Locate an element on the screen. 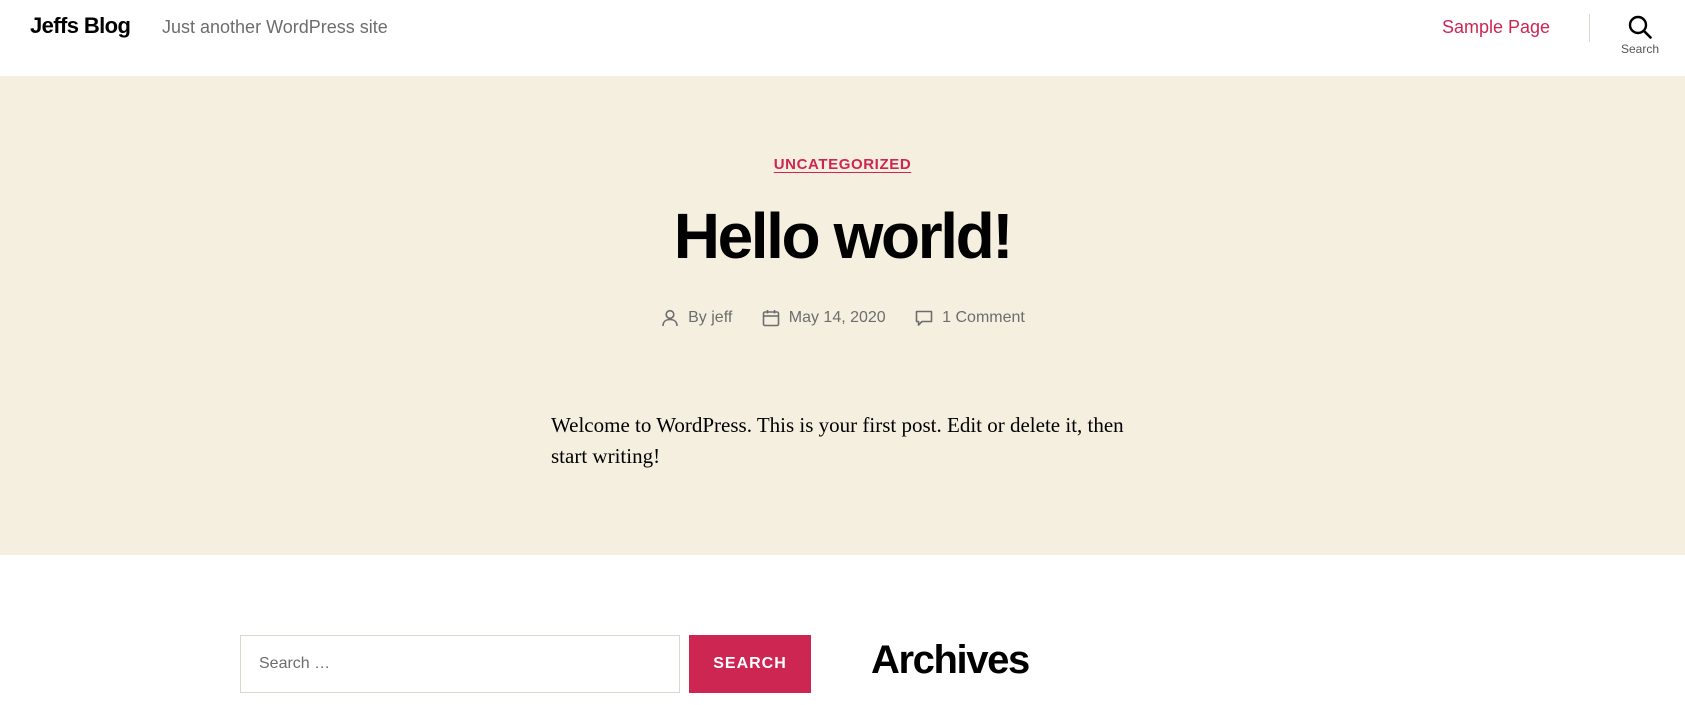 This screenshot has width=1685, height=705. archives-widget-title: Archives is located at coordinates (950, 660).